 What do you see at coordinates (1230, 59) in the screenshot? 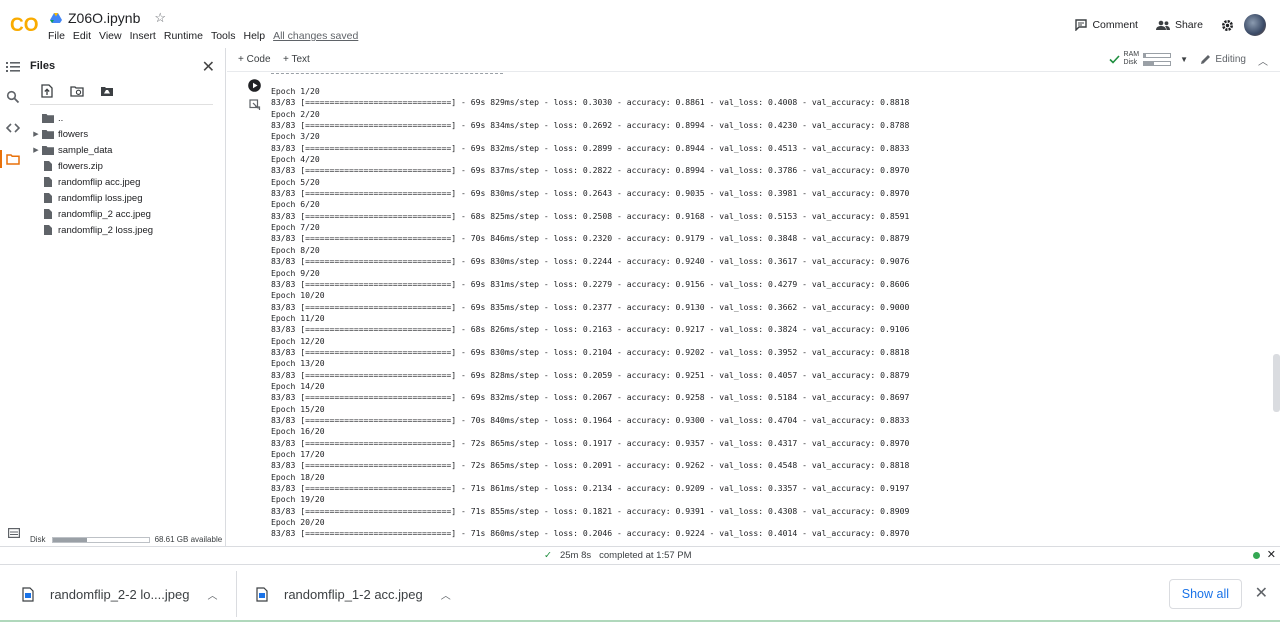
I see `editing-label: Editing` at bounding box center [1230, 59].